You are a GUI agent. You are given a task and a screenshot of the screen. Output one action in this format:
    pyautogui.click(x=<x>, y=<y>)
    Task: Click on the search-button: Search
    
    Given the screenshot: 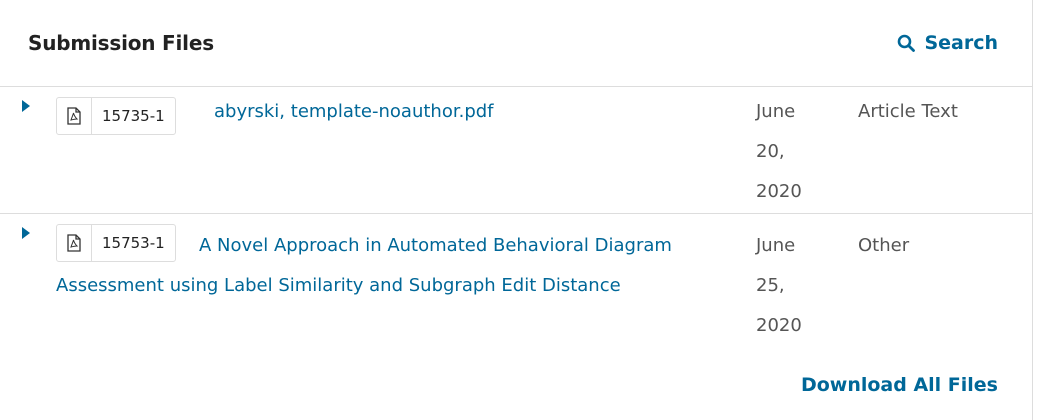 What is the action you would take?
    pyautogui.click(x=947, y=43)
    